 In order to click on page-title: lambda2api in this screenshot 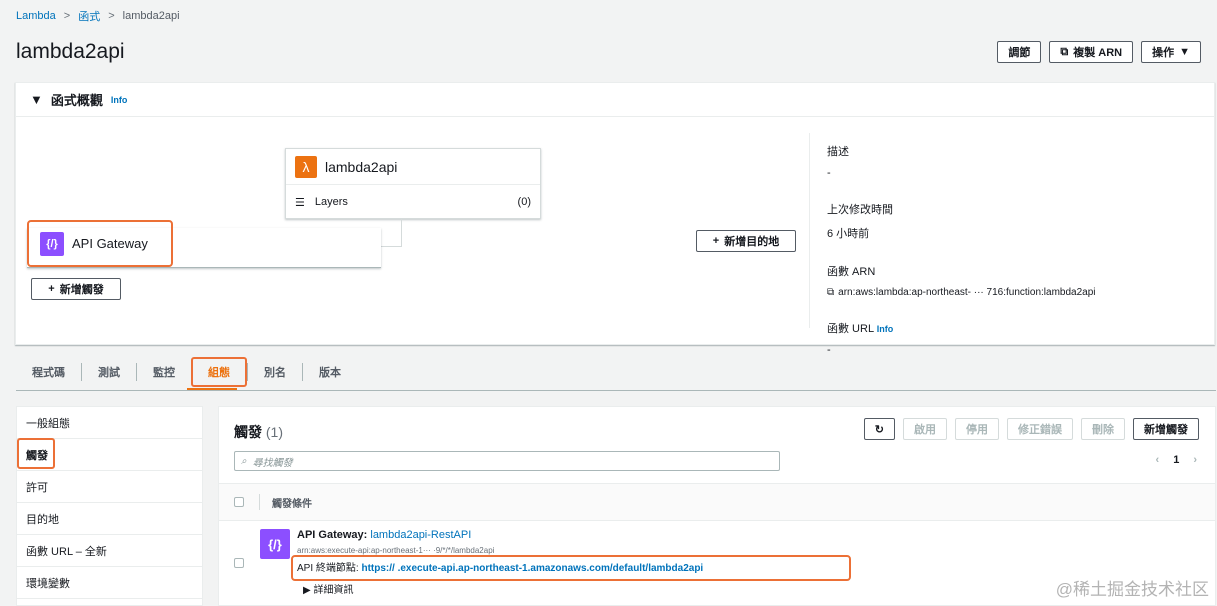, I will do `click(70, 51)`.